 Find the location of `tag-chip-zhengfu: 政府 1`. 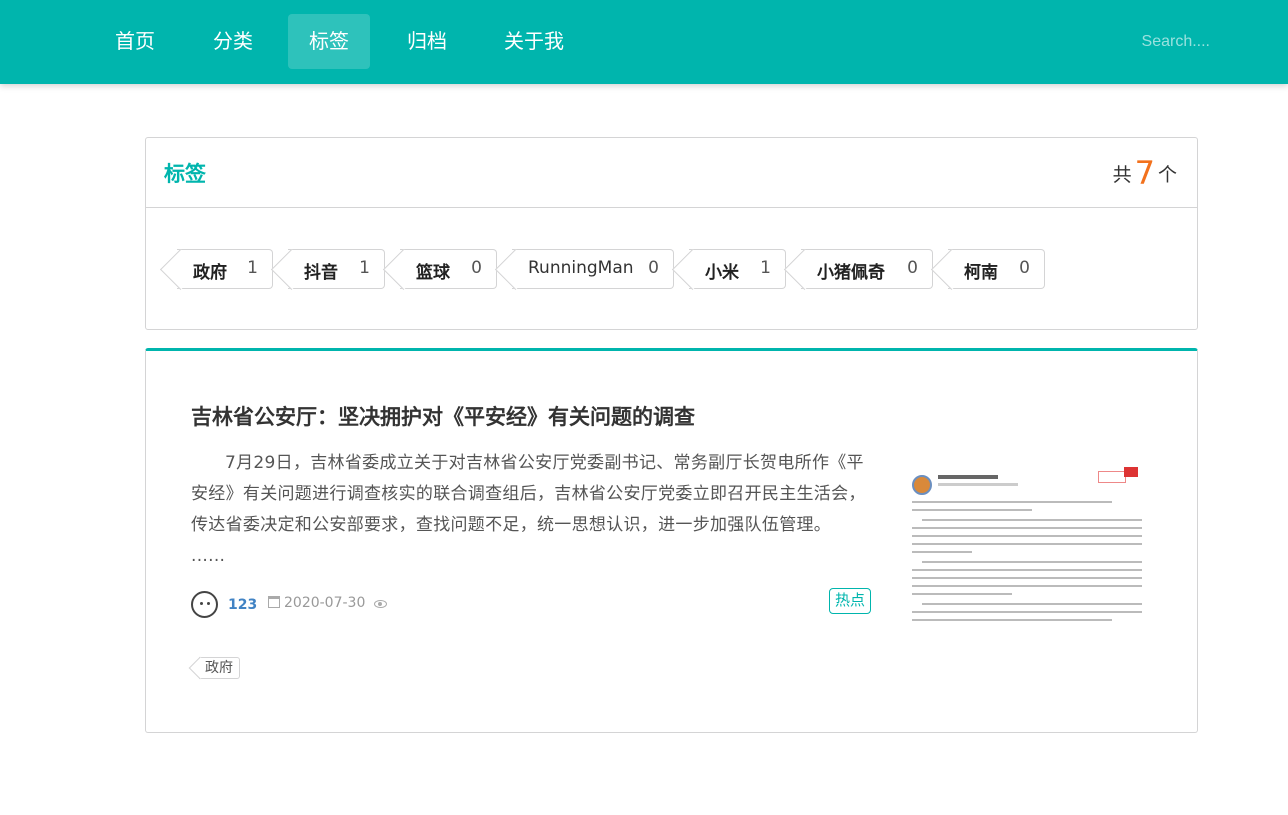

tag-chip-zhengfu: 政府 1 is located at coordinates (225, 269).